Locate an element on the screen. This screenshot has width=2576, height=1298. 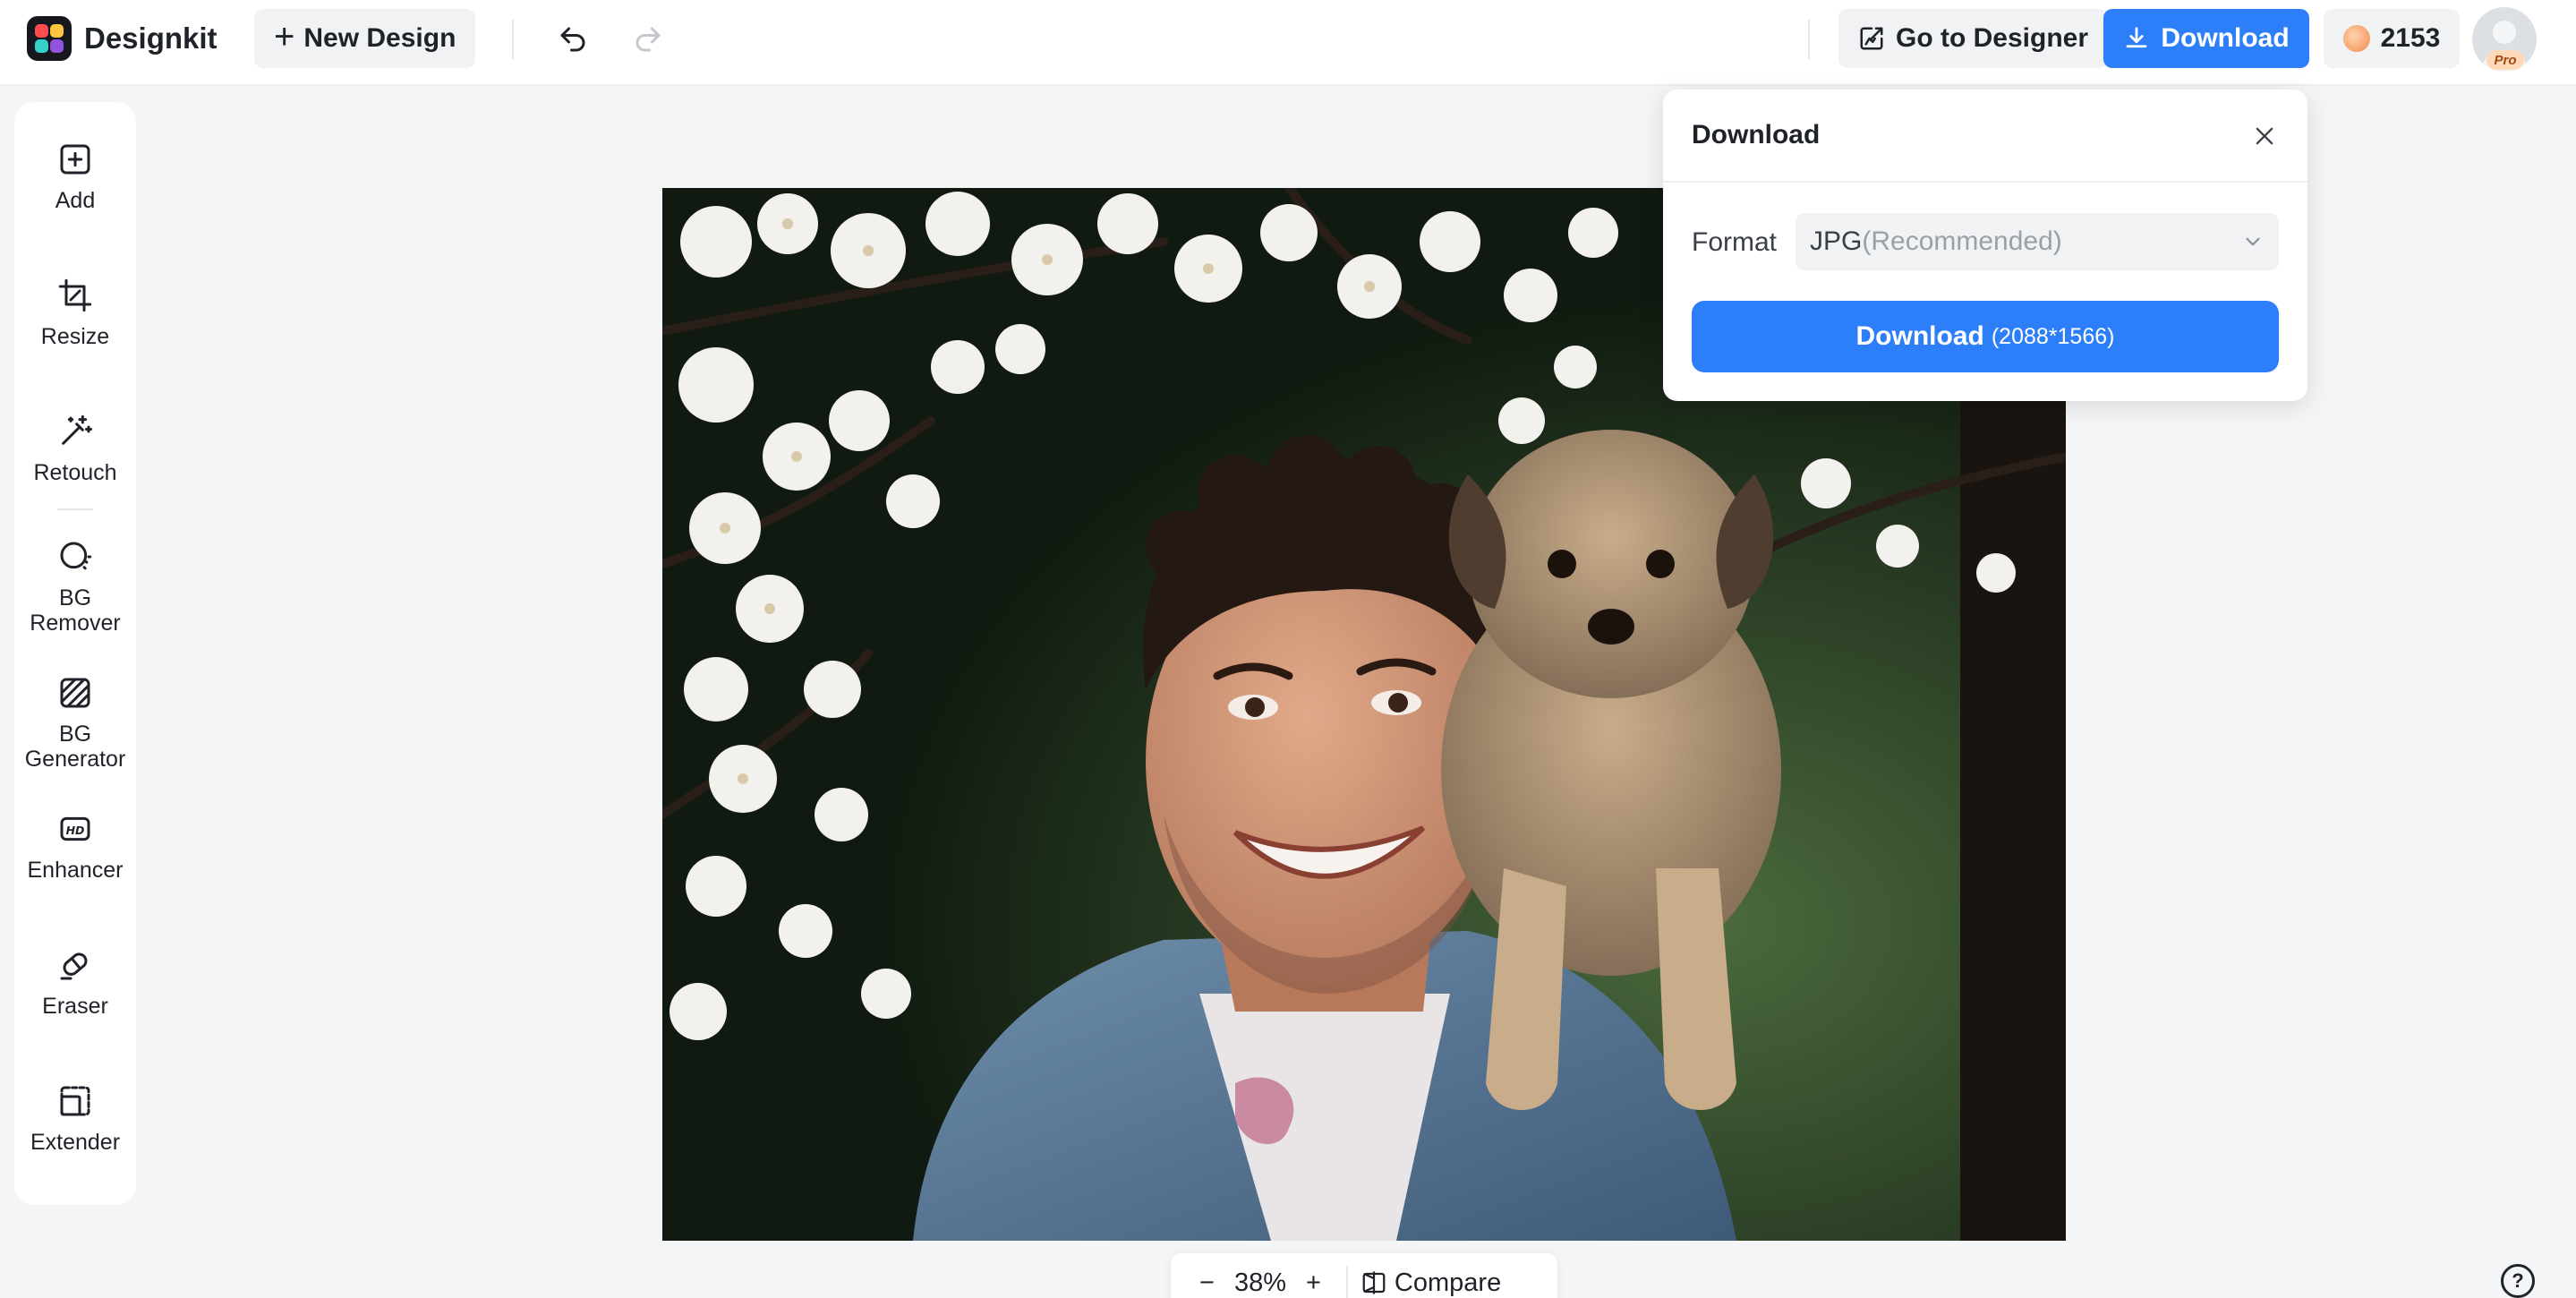
tool-label: Extender is located at coordinates (75, 1142).